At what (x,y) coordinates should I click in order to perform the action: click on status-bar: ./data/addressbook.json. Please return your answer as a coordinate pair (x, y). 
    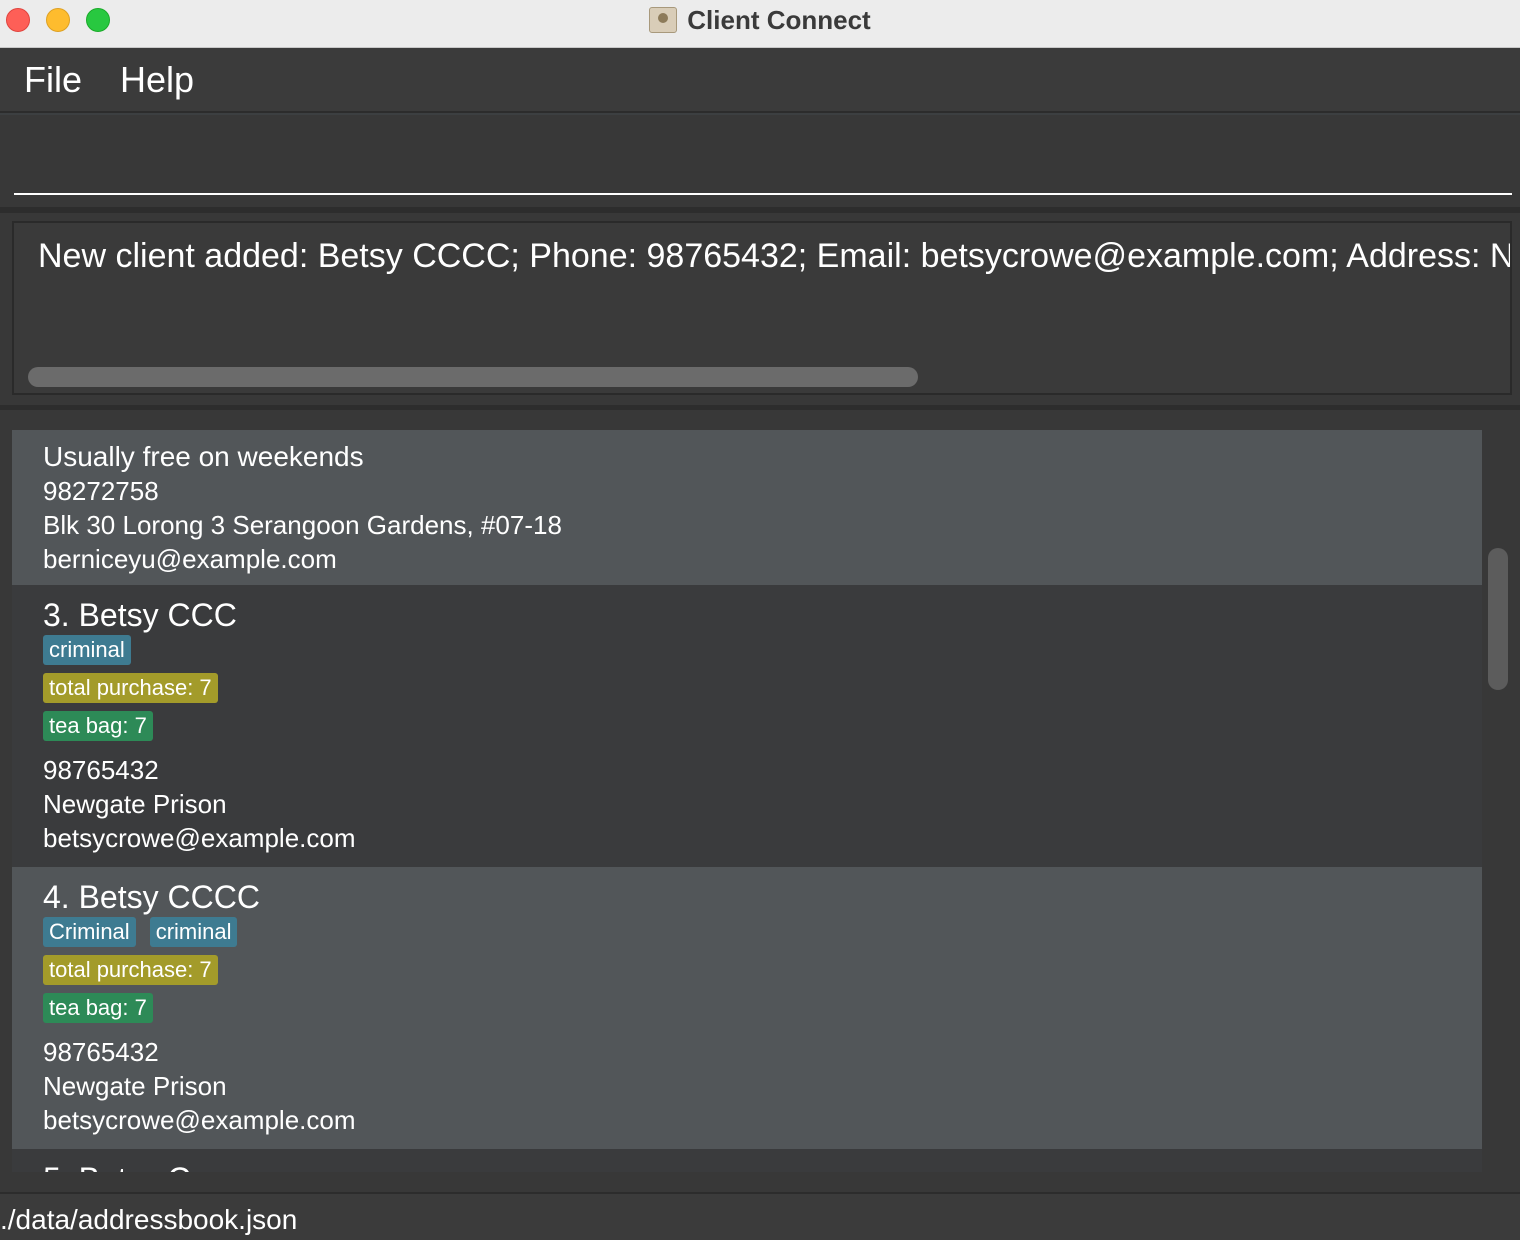
    Looking at the image, I should click on (760, 1216).